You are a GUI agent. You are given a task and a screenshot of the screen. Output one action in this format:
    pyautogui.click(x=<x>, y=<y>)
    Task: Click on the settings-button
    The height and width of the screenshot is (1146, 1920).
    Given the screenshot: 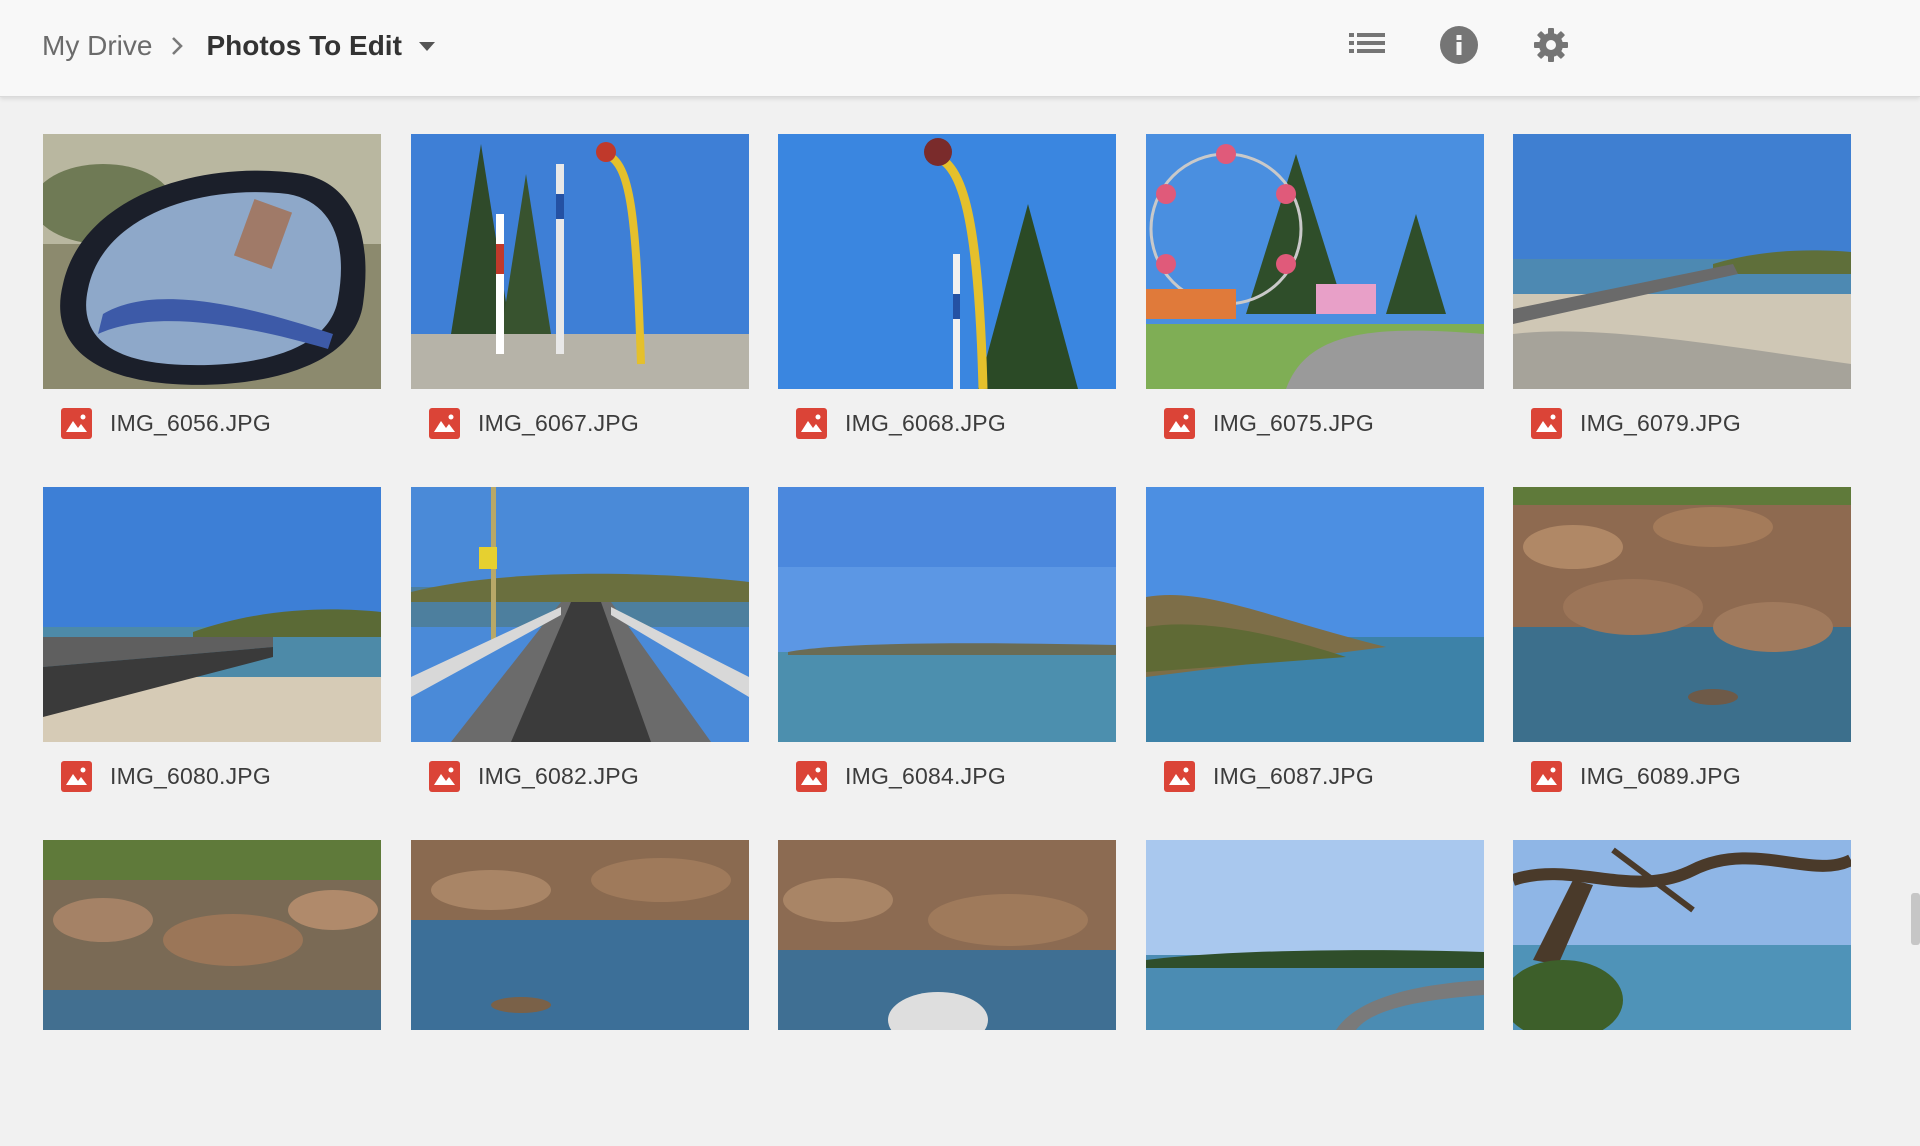 What is the action you would take?
    pyautogui.click(x=1551, y=47)
    